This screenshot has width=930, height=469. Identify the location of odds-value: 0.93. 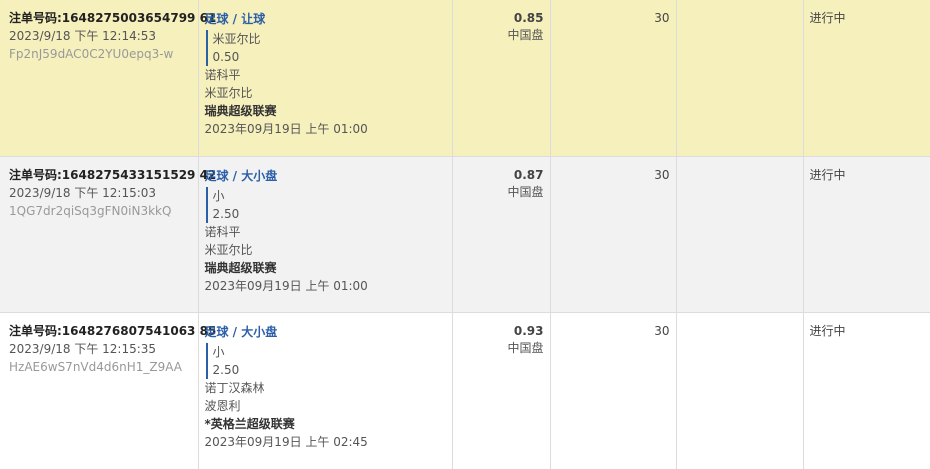
(528, 330).